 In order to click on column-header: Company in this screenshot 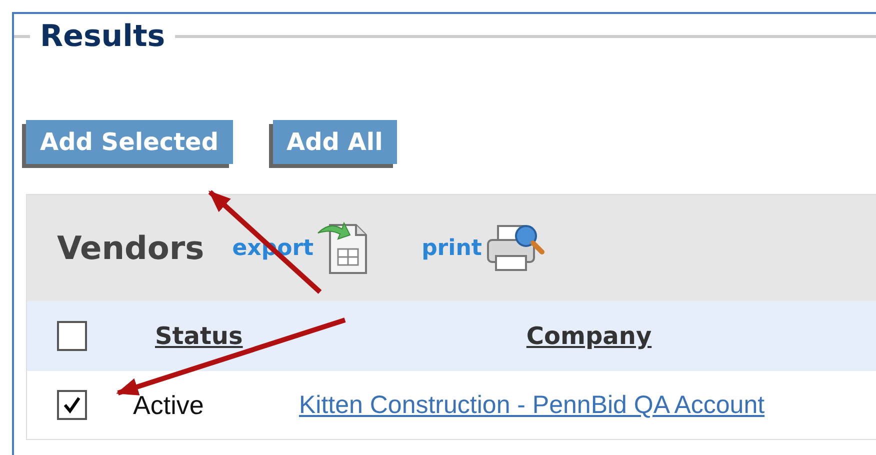, I will do `click(589, 336)`.